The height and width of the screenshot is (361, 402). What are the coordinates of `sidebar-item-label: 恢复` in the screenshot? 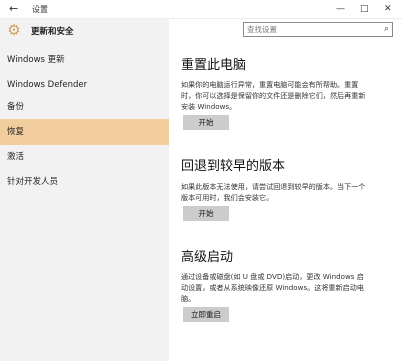 It's located at (16, 132).